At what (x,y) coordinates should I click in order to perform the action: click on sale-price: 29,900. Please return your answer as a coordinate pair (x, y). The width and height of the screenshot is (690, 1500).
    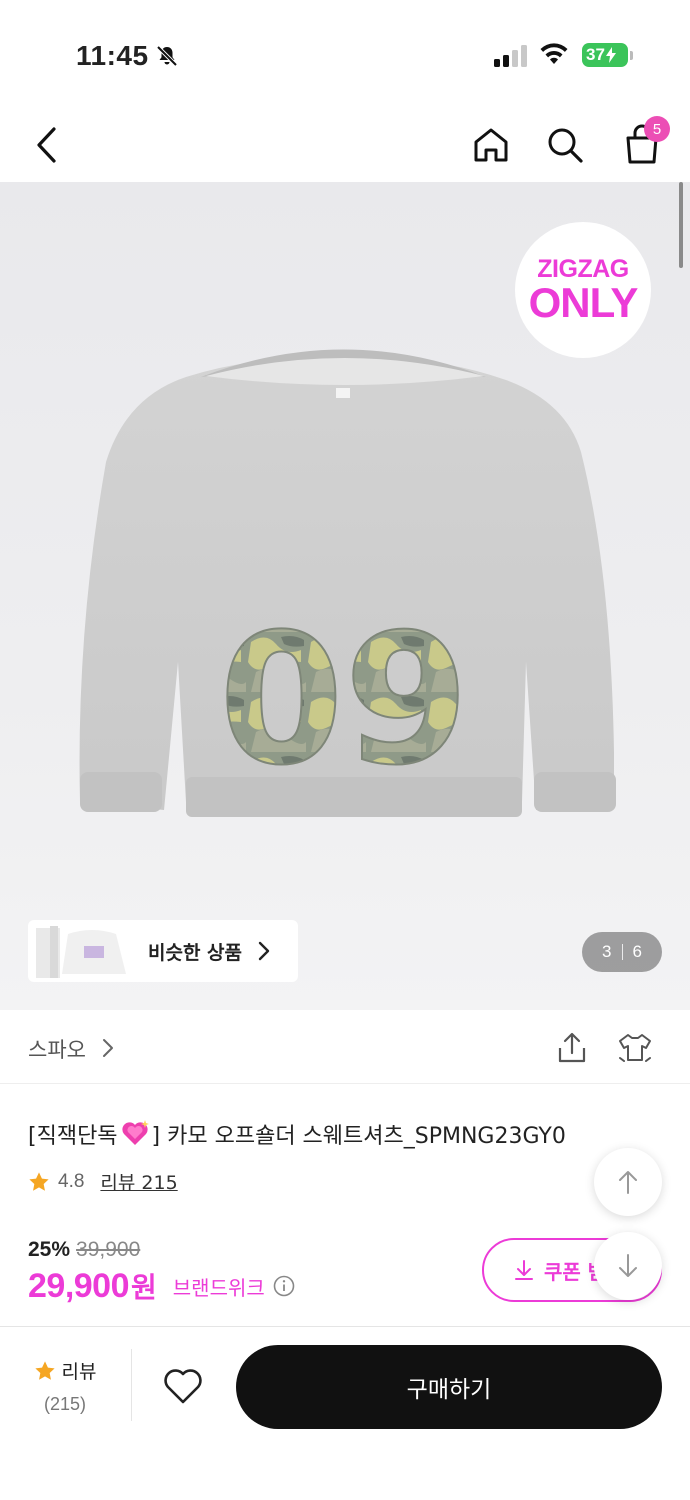
    Looking at the image, I should click on (79, 1285).